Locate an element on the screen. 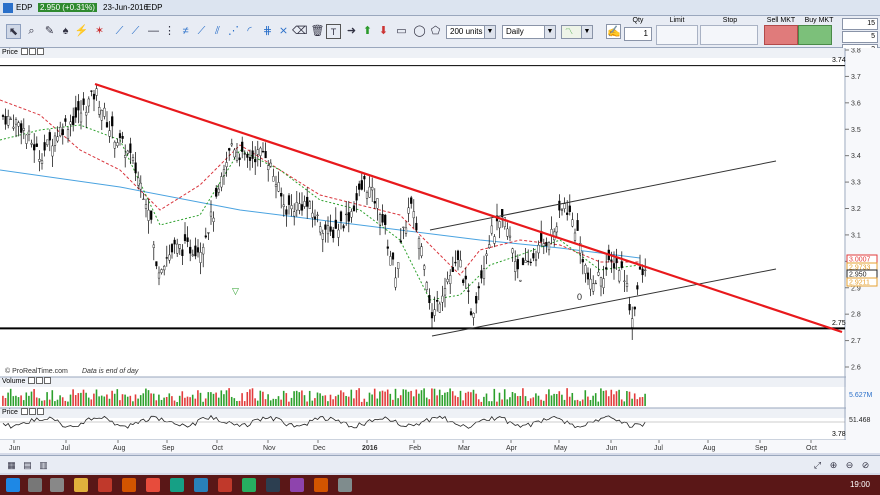  units-select: 200 units ▼ is located at coordinates (471, 32).